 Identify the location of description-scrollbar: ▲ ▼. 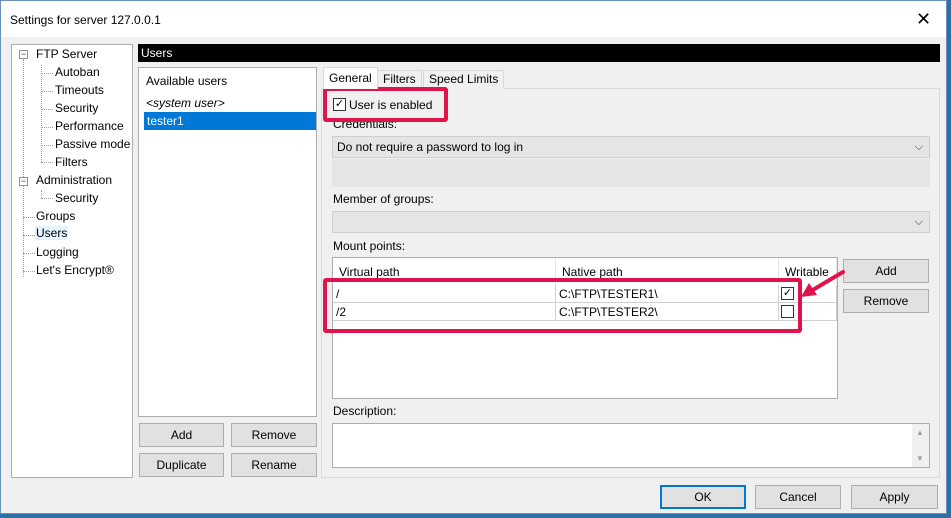
(920, 445).